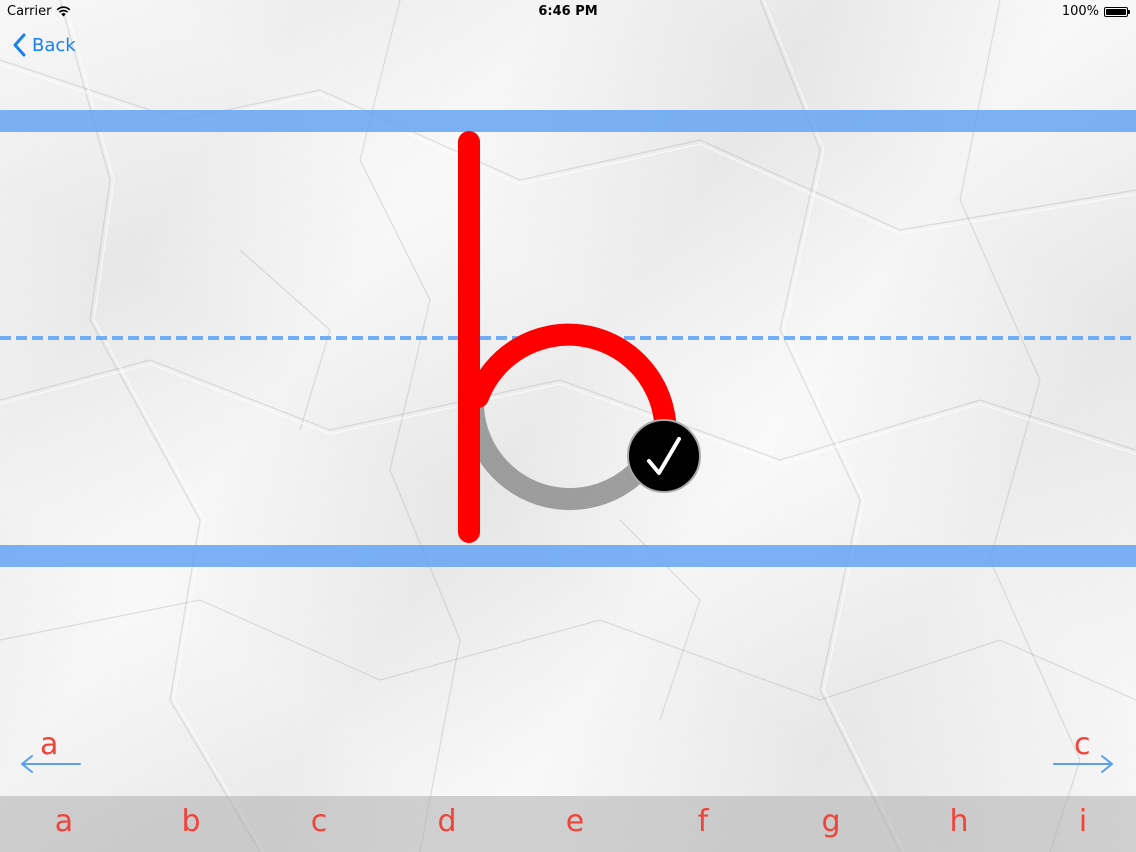 This screenshot has height=852, width=1136. What do you see at coordinates (831, 824) in the screenshot?
I see `letter-item-g: g` at bounding box center [831, 824].